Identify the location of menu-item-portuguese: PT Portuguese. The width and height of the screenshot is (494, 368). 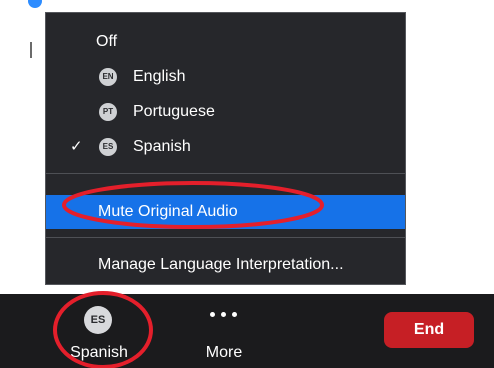
(225, 112).